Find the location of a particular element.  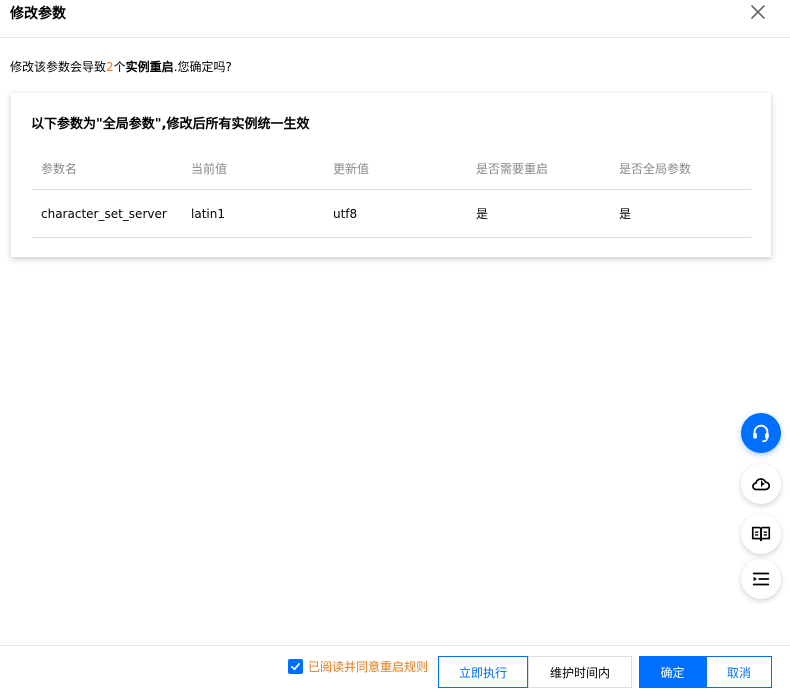

current-value-cell: latin1 is located at coordinates (208, 213).